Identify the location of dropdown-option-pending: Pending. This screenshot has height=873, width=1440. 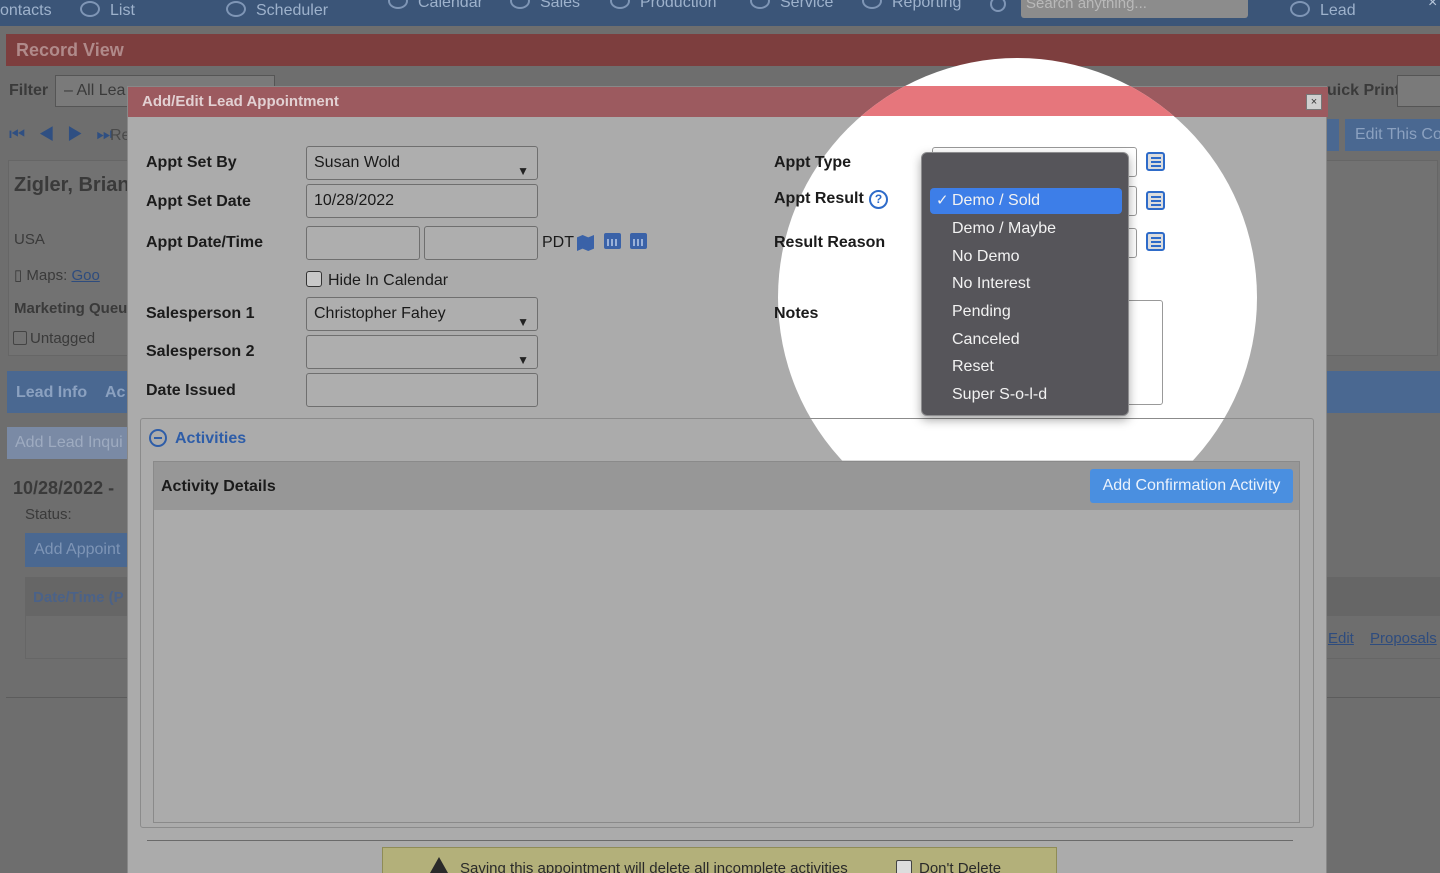
(1026, 312).